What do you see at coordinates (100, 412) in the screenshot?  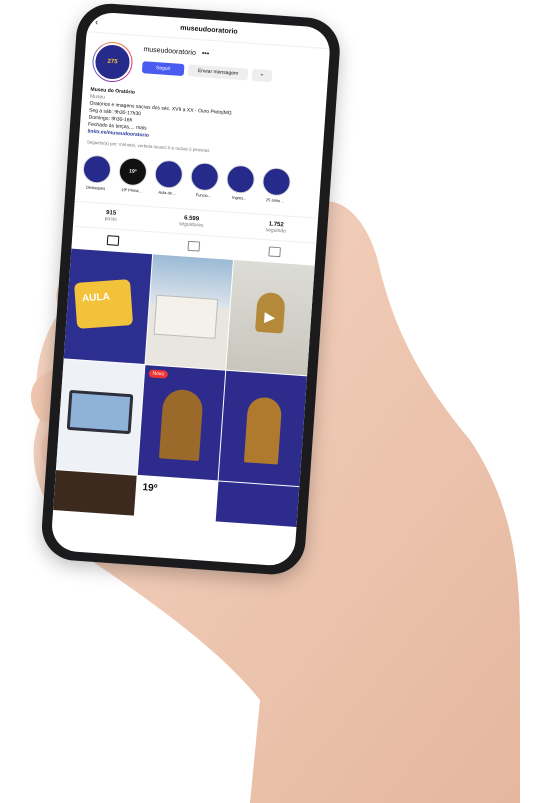 I see `laptop-screen` at bounding box center [100, 412].